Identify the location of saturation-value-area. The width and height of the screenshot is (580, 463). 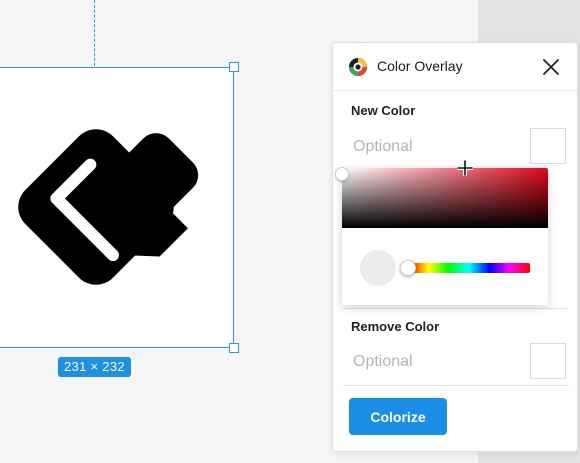
(445, 198).